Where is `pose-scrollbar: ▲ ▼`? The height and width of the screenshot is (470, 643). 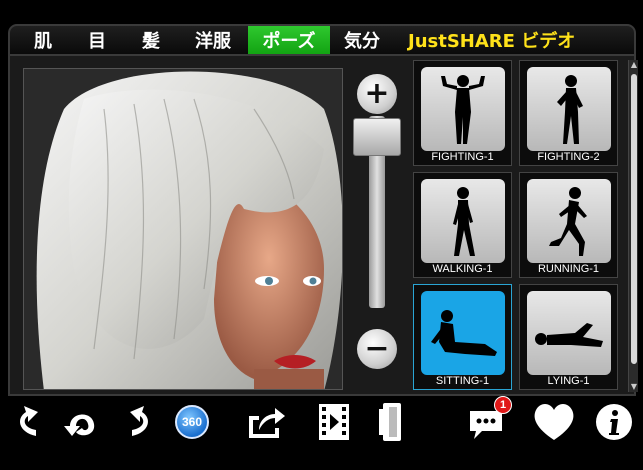
pose-scrollbar: ▲ ▼ is located at coordinates (633, 226).